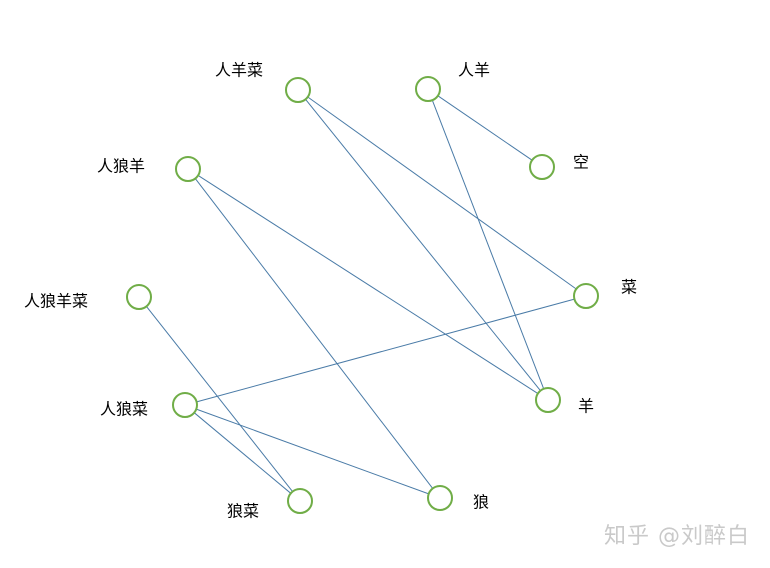 The height and width of the screenshot is (568, 770). What do you see at coordinates (586, 296) in the screenshot?
I see `node-cai` at bounding box center [586, 296].